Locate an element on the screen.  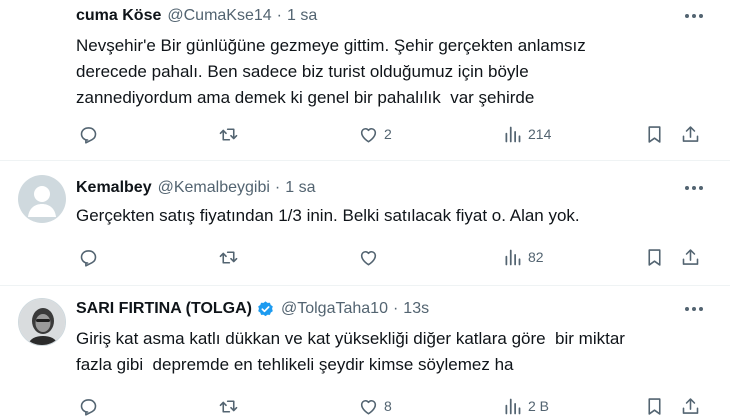
profile-photo-icon is located at coordinates (42, 322).